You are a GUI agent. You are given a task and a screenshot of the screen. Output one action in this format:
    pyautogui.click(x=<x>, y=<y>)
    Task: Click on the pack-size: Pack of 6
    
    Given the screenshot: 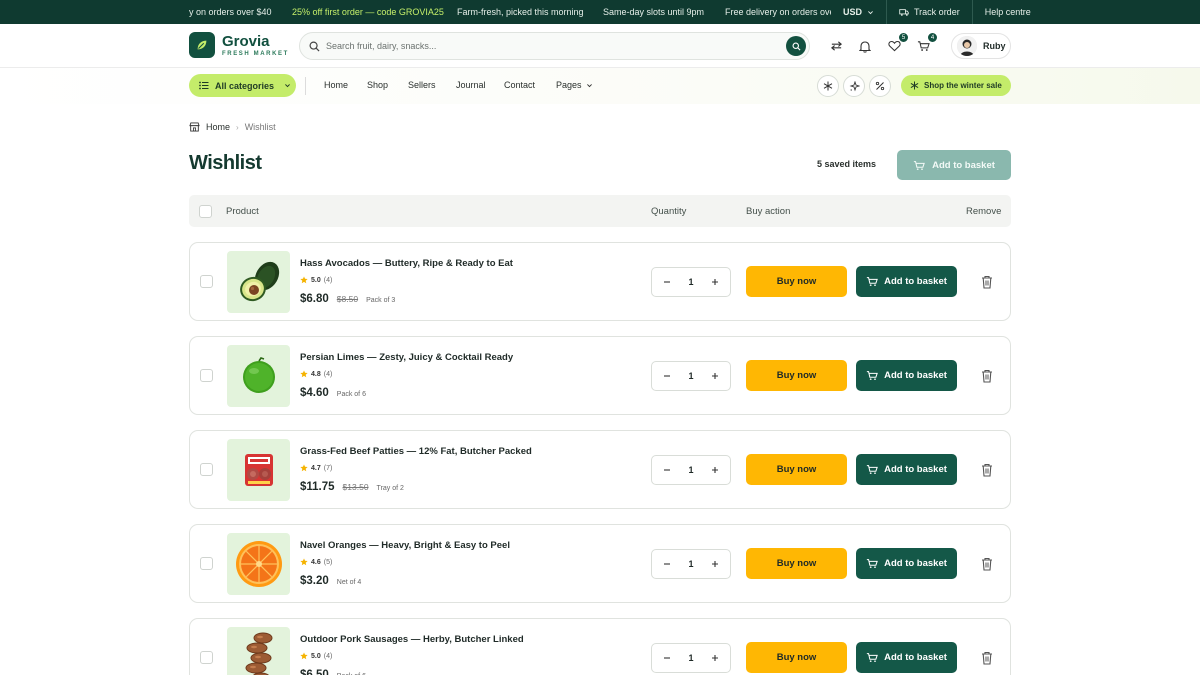 What is the action you would take?
    pyautogui.click(x=351, y=394)
    